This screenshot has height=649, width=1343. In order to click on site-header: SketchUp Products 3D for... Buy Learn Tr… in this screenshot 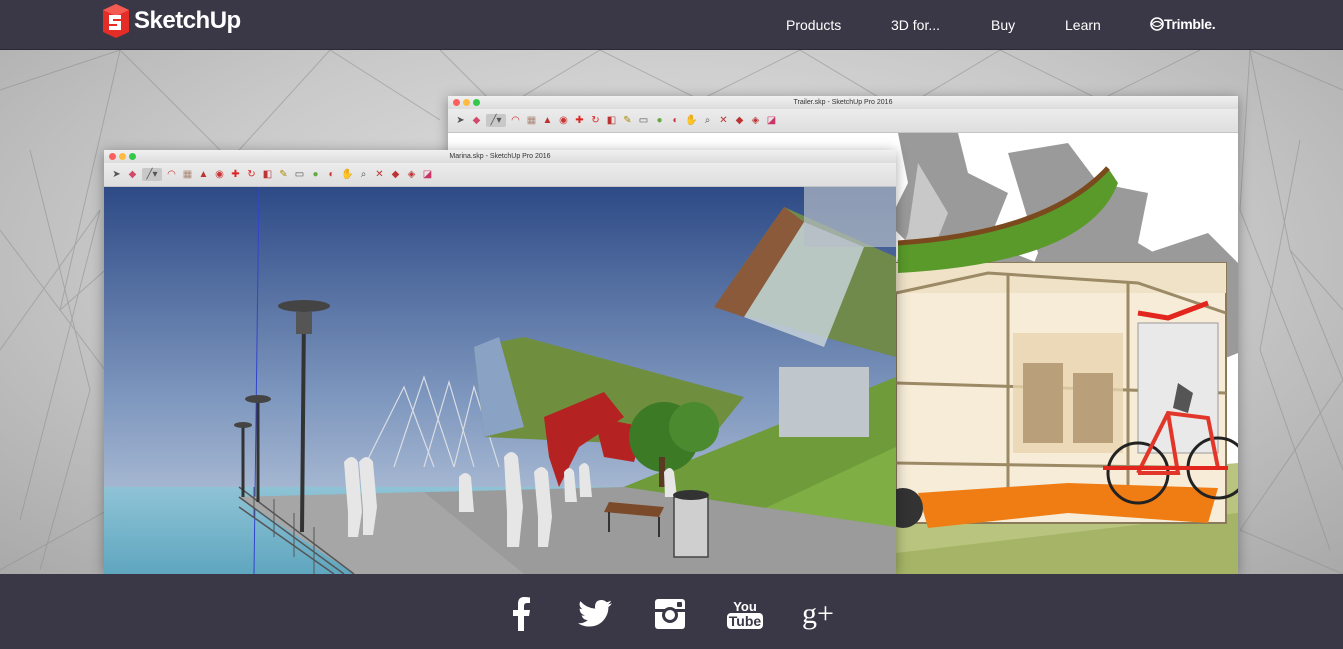, I will do `click(671, 25)`.